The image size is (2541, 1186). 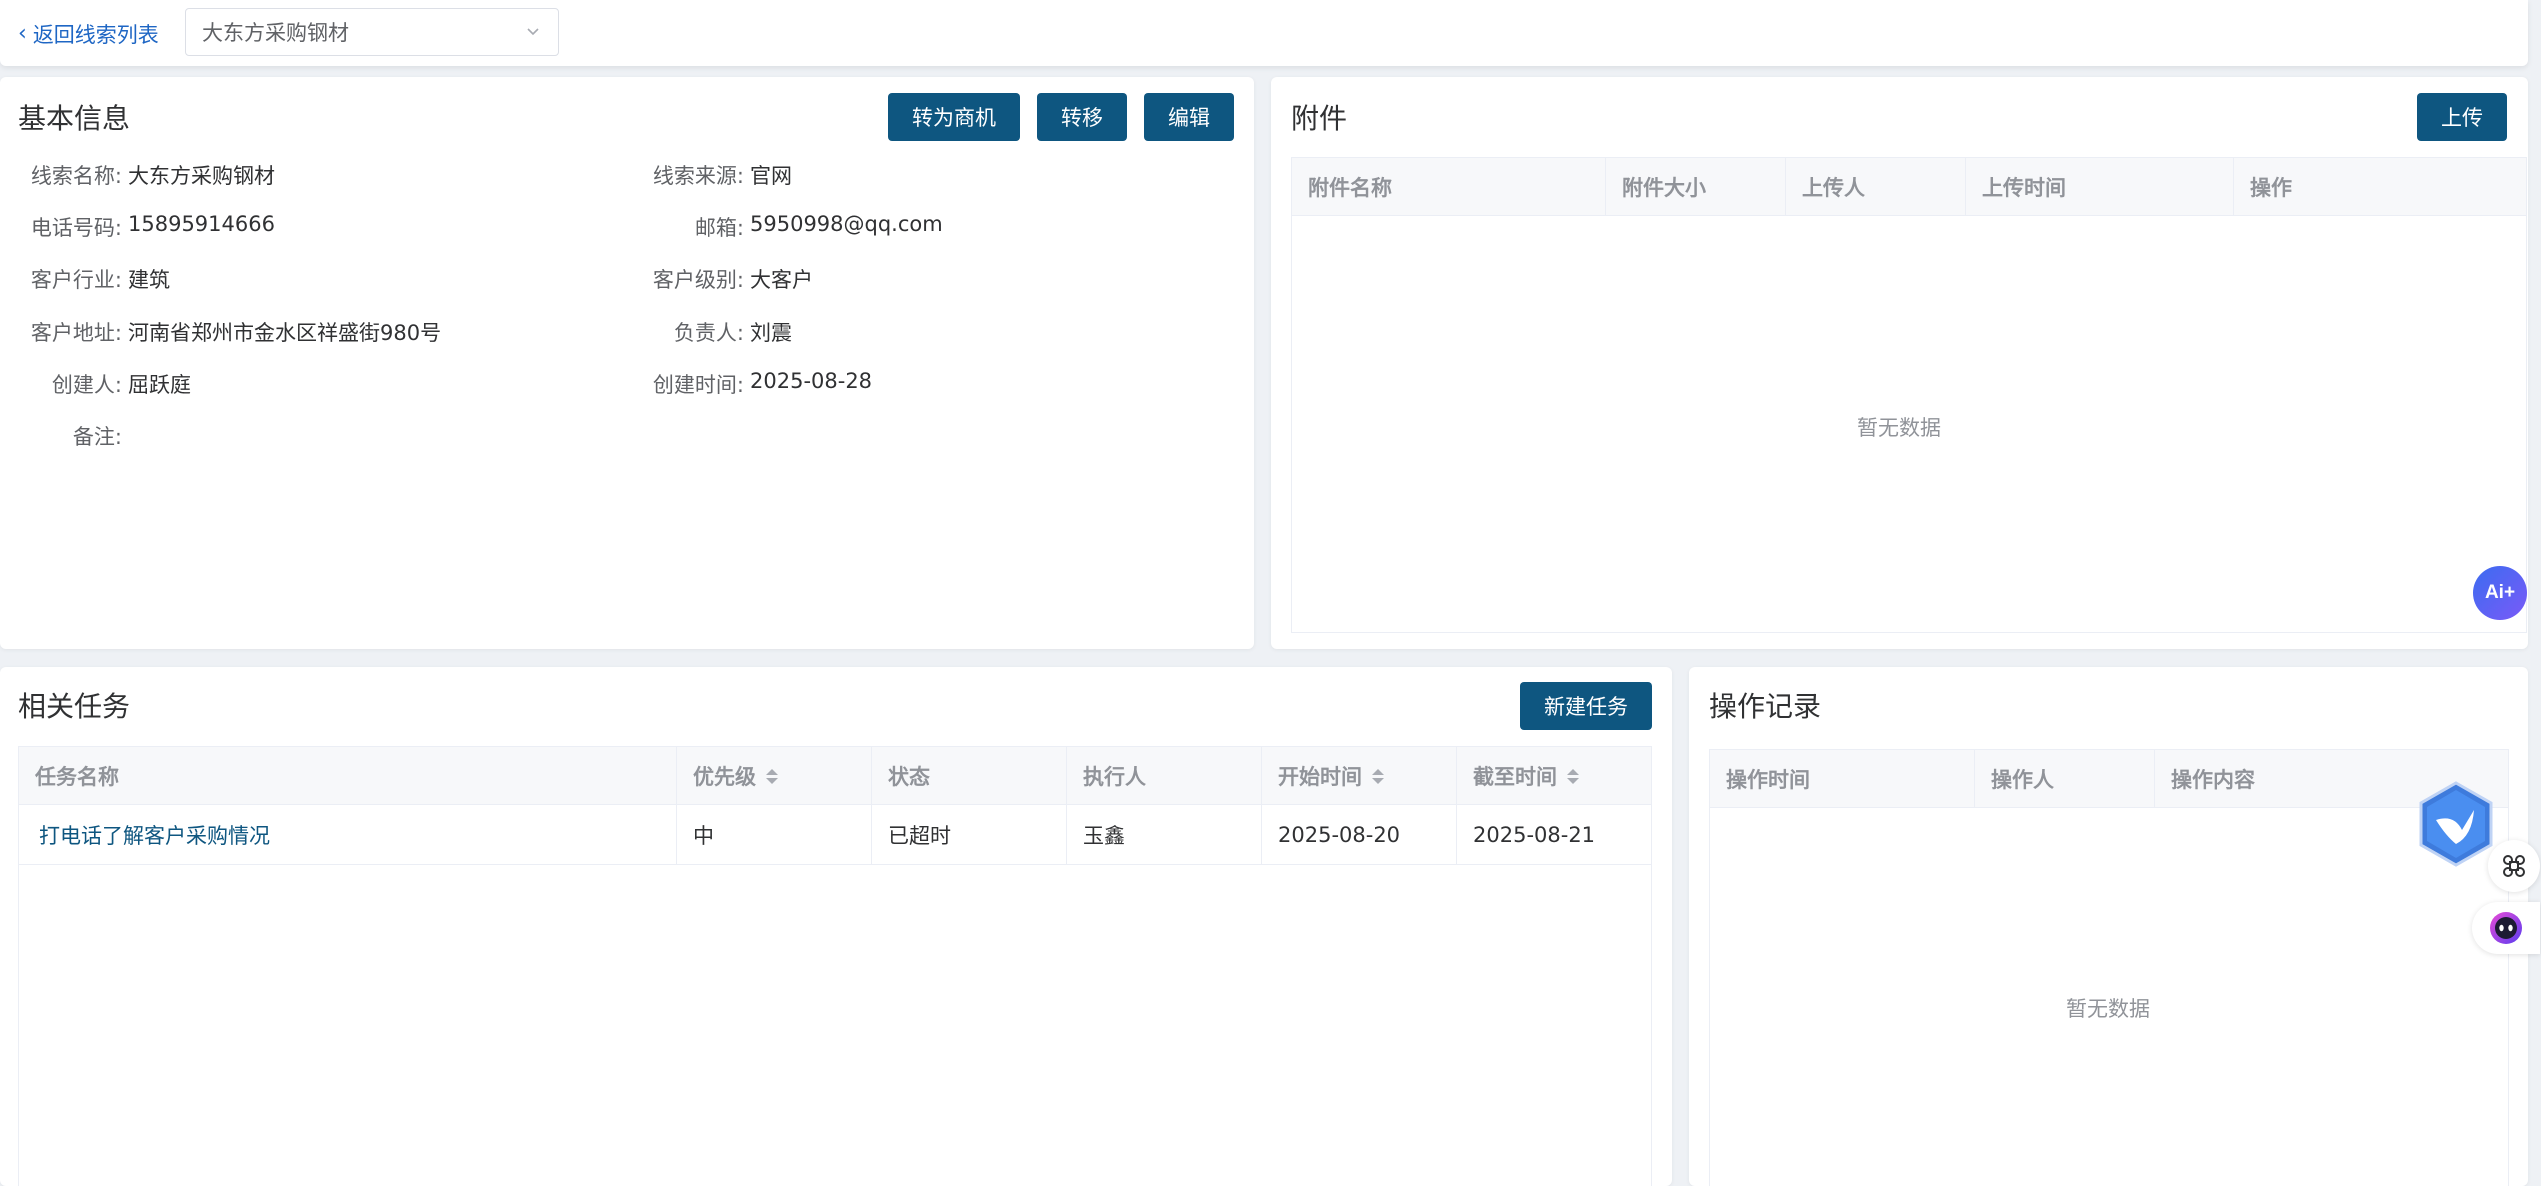 What do you see at coordinates (100, 280) in the screenshot?
I see `field-industry: 客户行业: 建筑` at bounding box center [100, 280].